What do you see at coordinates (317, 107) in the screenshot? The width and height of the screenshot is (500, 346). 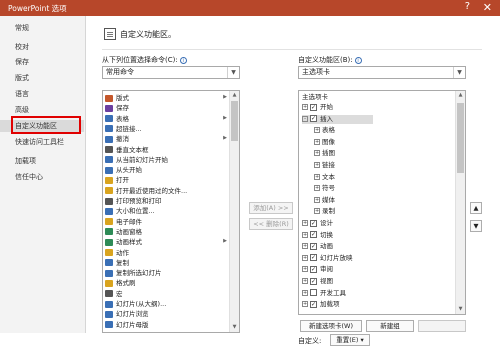 I see `ribbon-tab-node: + 开始` at bounding box center [317, 107].